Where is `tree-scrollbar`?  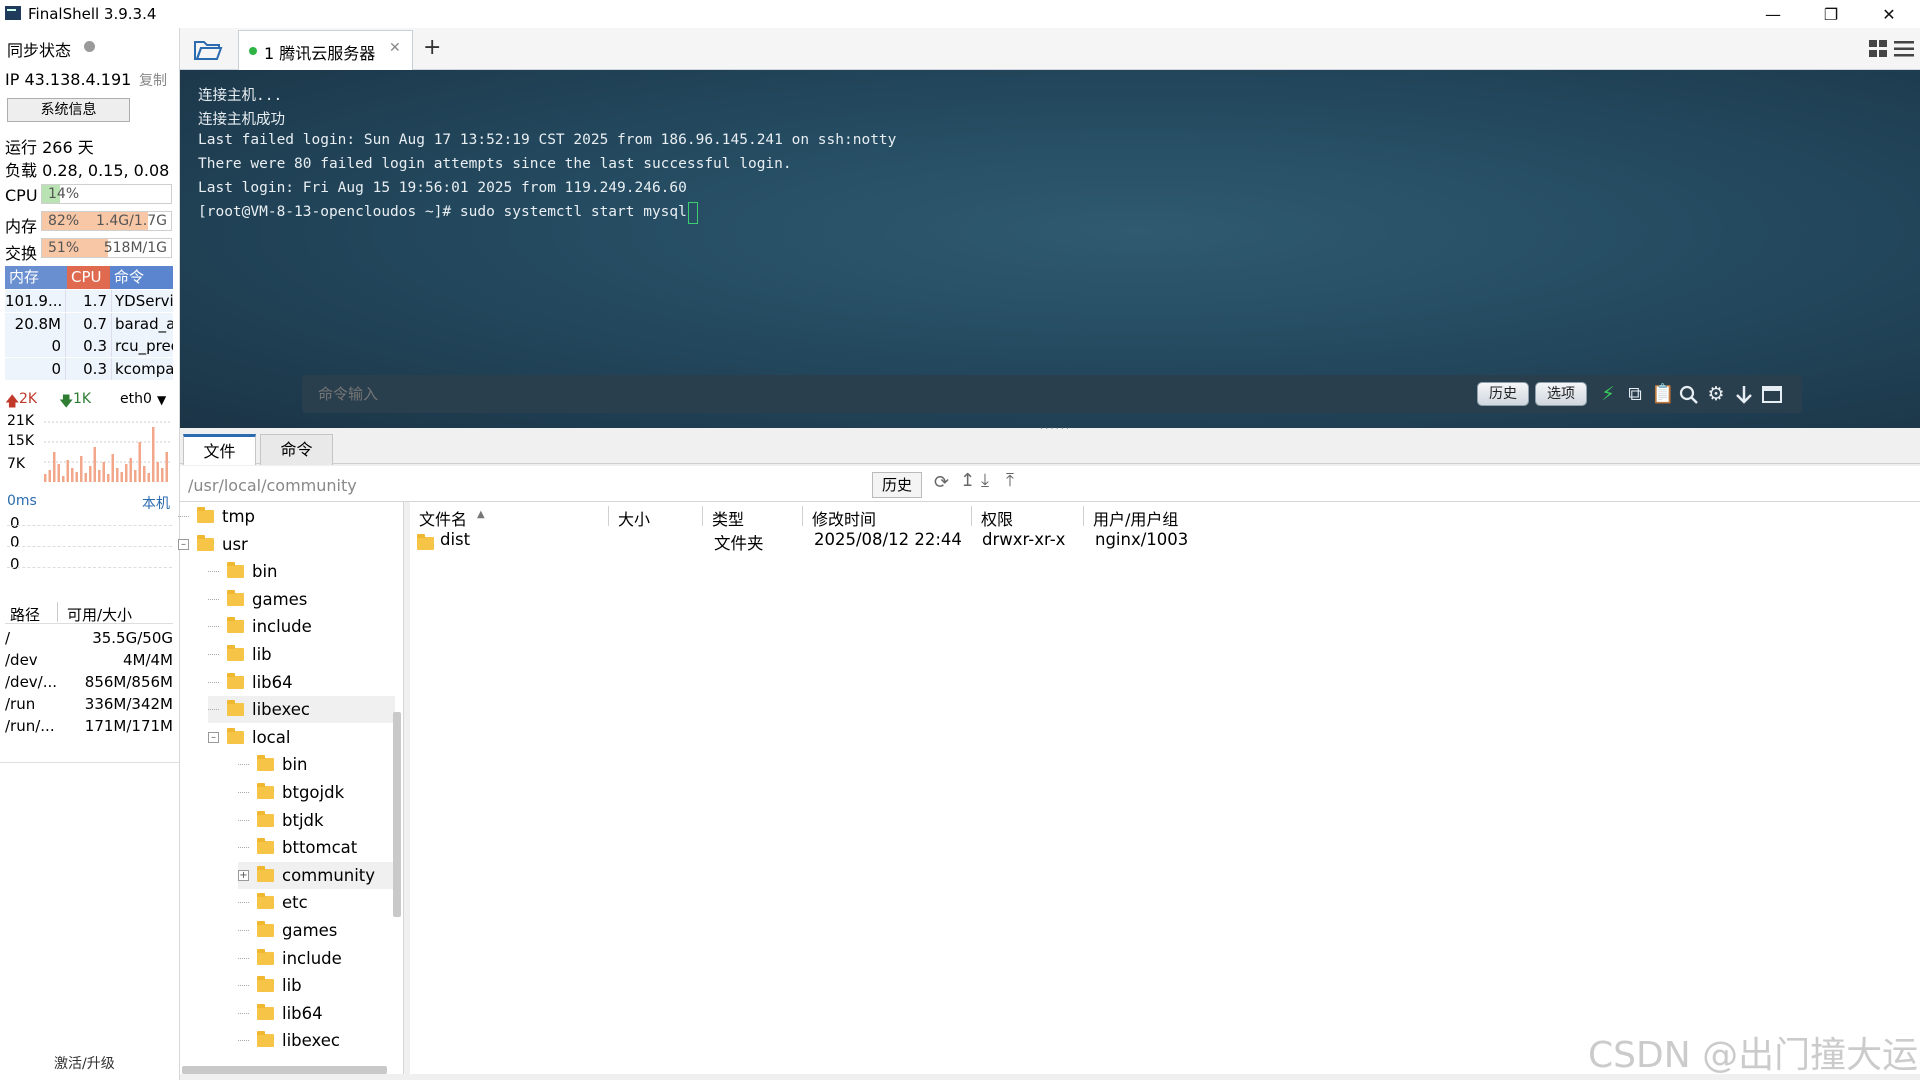
tree-scrollbar is located at coordinates (397, 814).